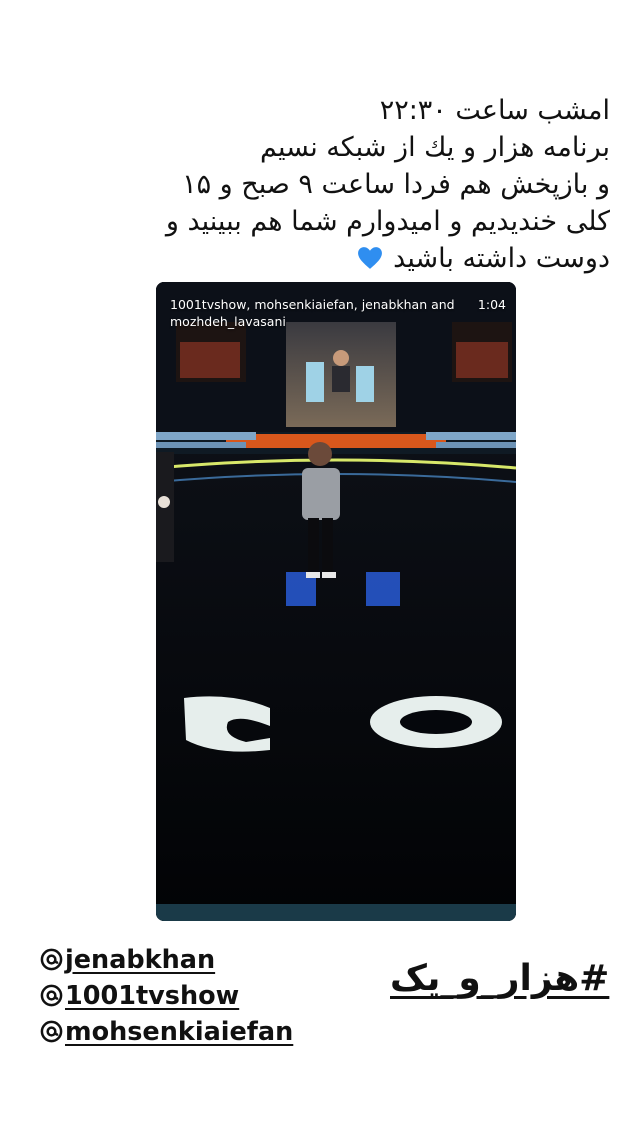 This screenshot has height=1136, width=640. What do you see at coordinates (140, 960) in the screenshot?
I see `mention-handle: jenabkhan` at bounding box center [140, 960].